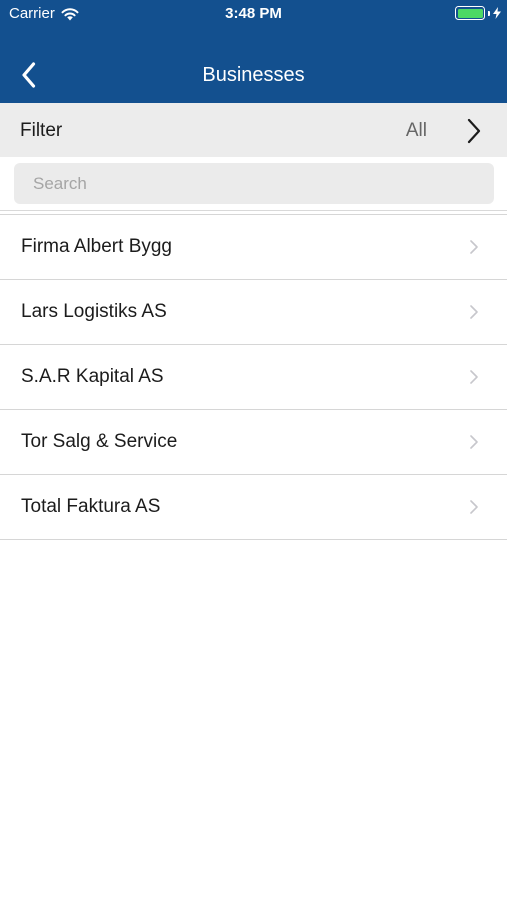 The image size is (507, 900). What do you see at coordinates (92, 376) in the screenshot?
I see `list-item-label: S.A.R Kapital AS` at bounding box center [92, 376].